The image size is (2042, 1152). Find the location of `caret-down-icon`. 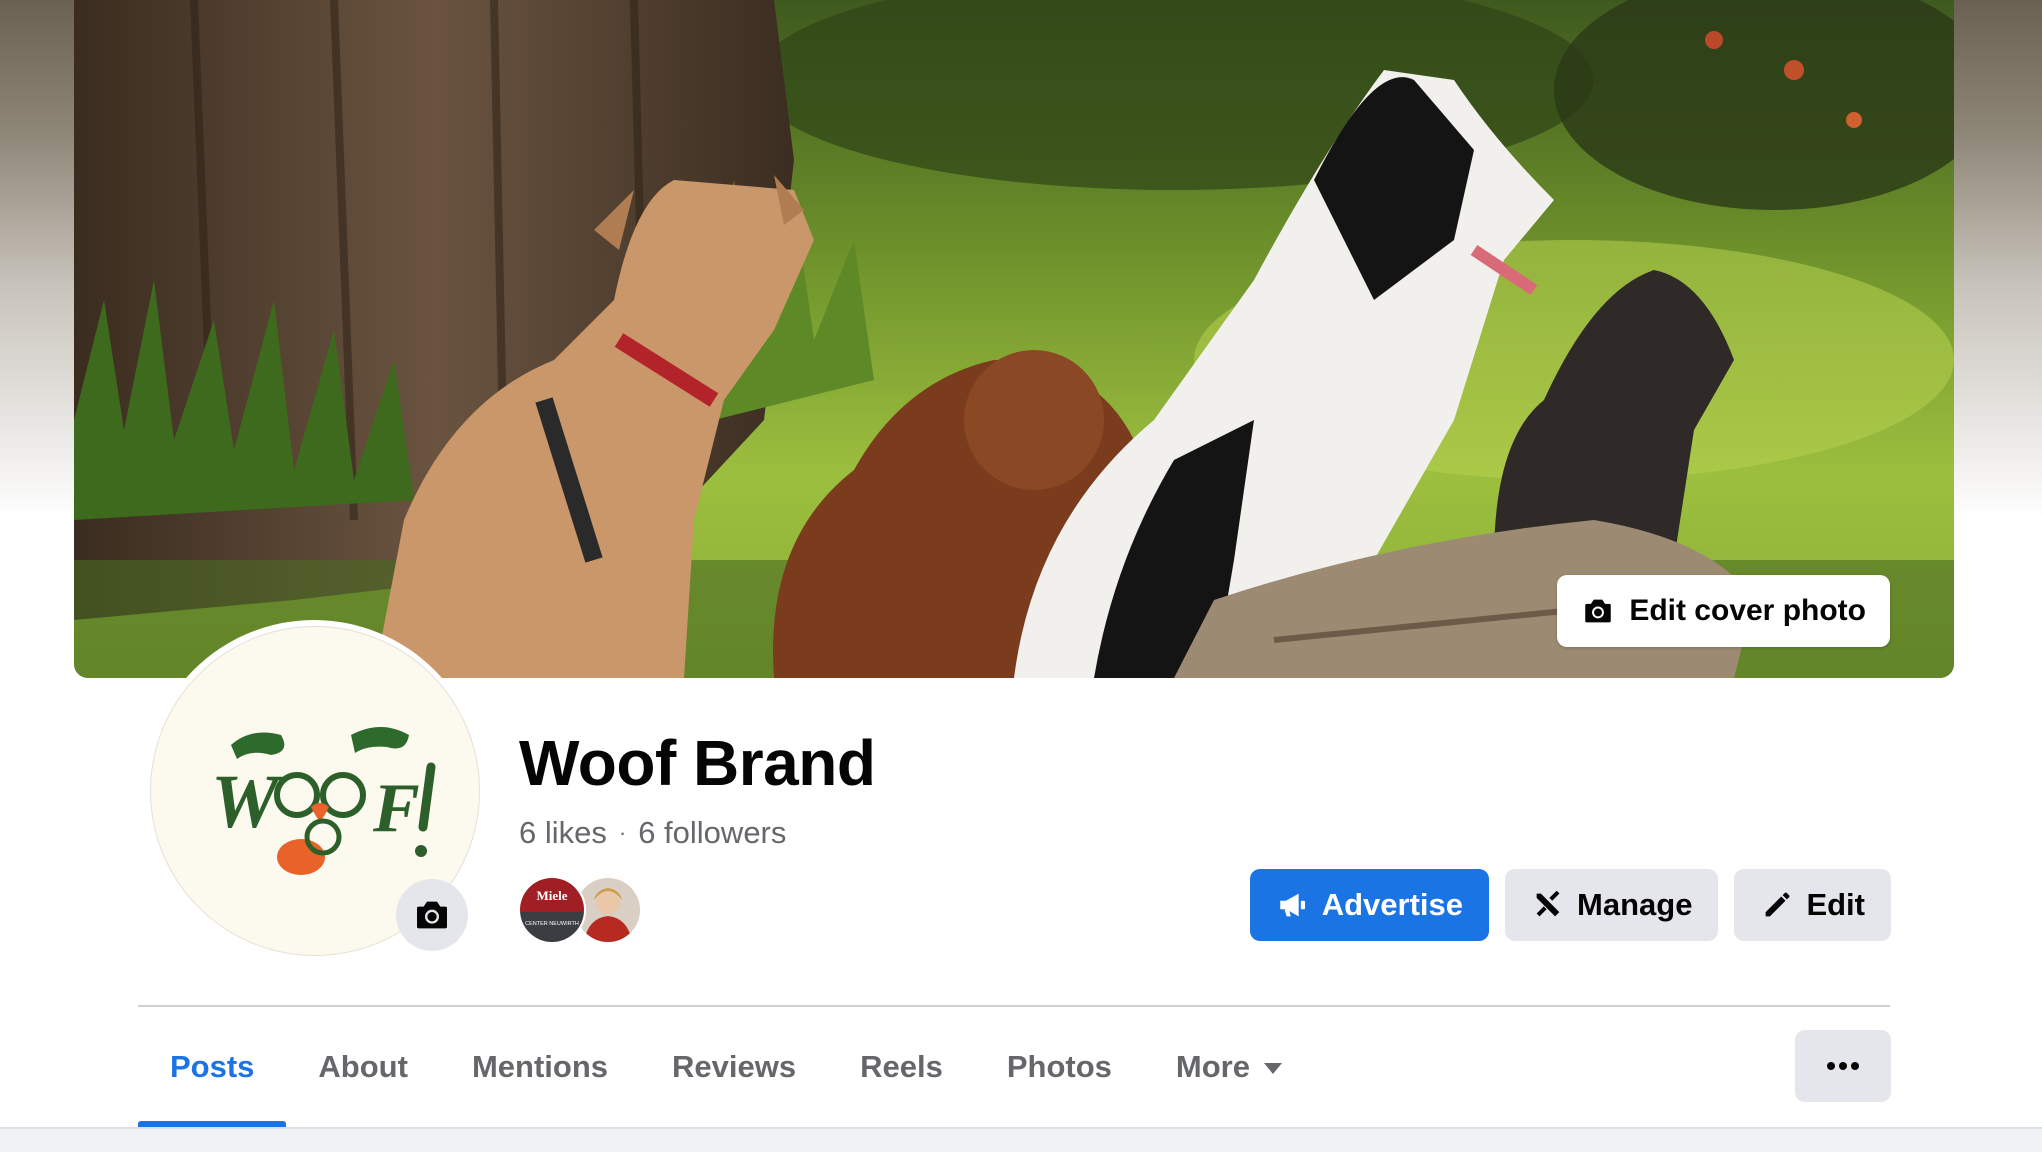

caret-down-icon is located at coordinates (1272, 1068).